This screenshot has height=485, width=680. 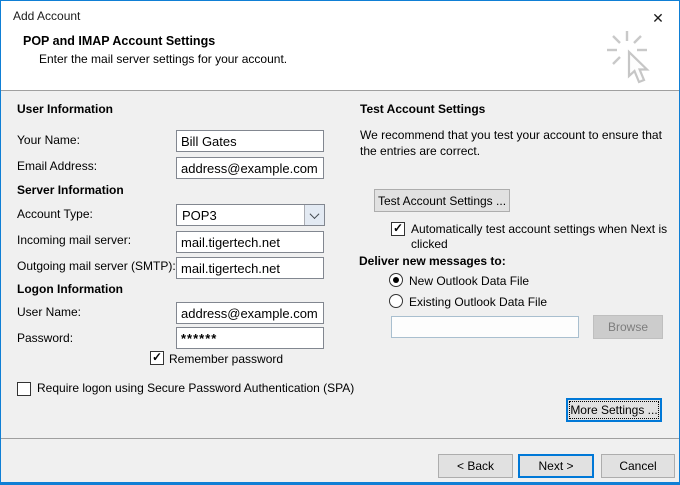 I want to click on cancel-button: Cancel, so click(x=638, y=466).